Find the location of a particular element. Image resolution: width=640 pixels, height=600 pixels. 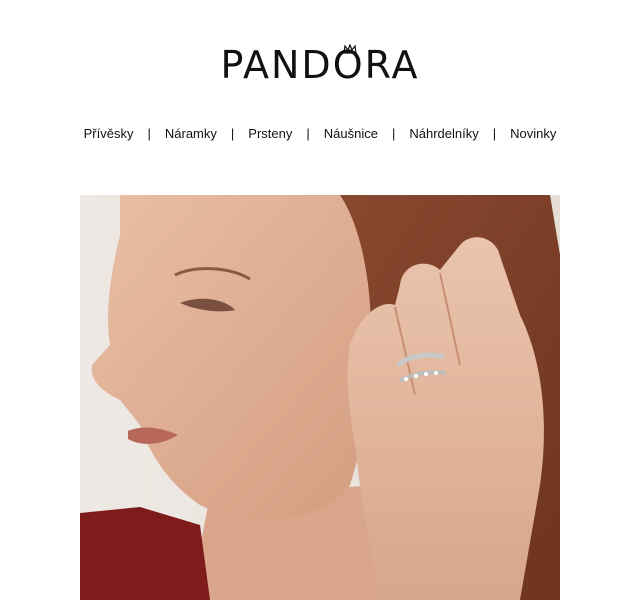

header-logo-area: PANDORA is located at coordinates (320, 65).